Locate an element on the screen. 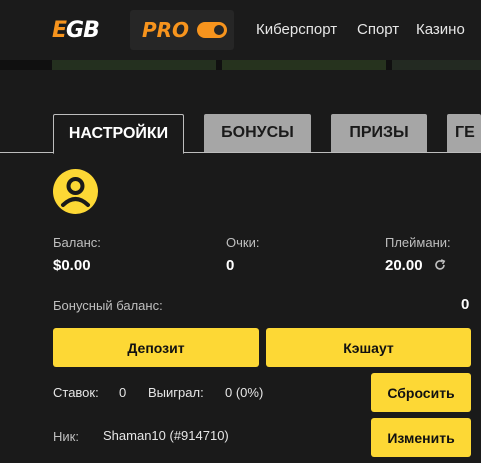 This screenshot has width=481, height=463. playmoney-value: 20.00 is located at coordinates (404, 265).